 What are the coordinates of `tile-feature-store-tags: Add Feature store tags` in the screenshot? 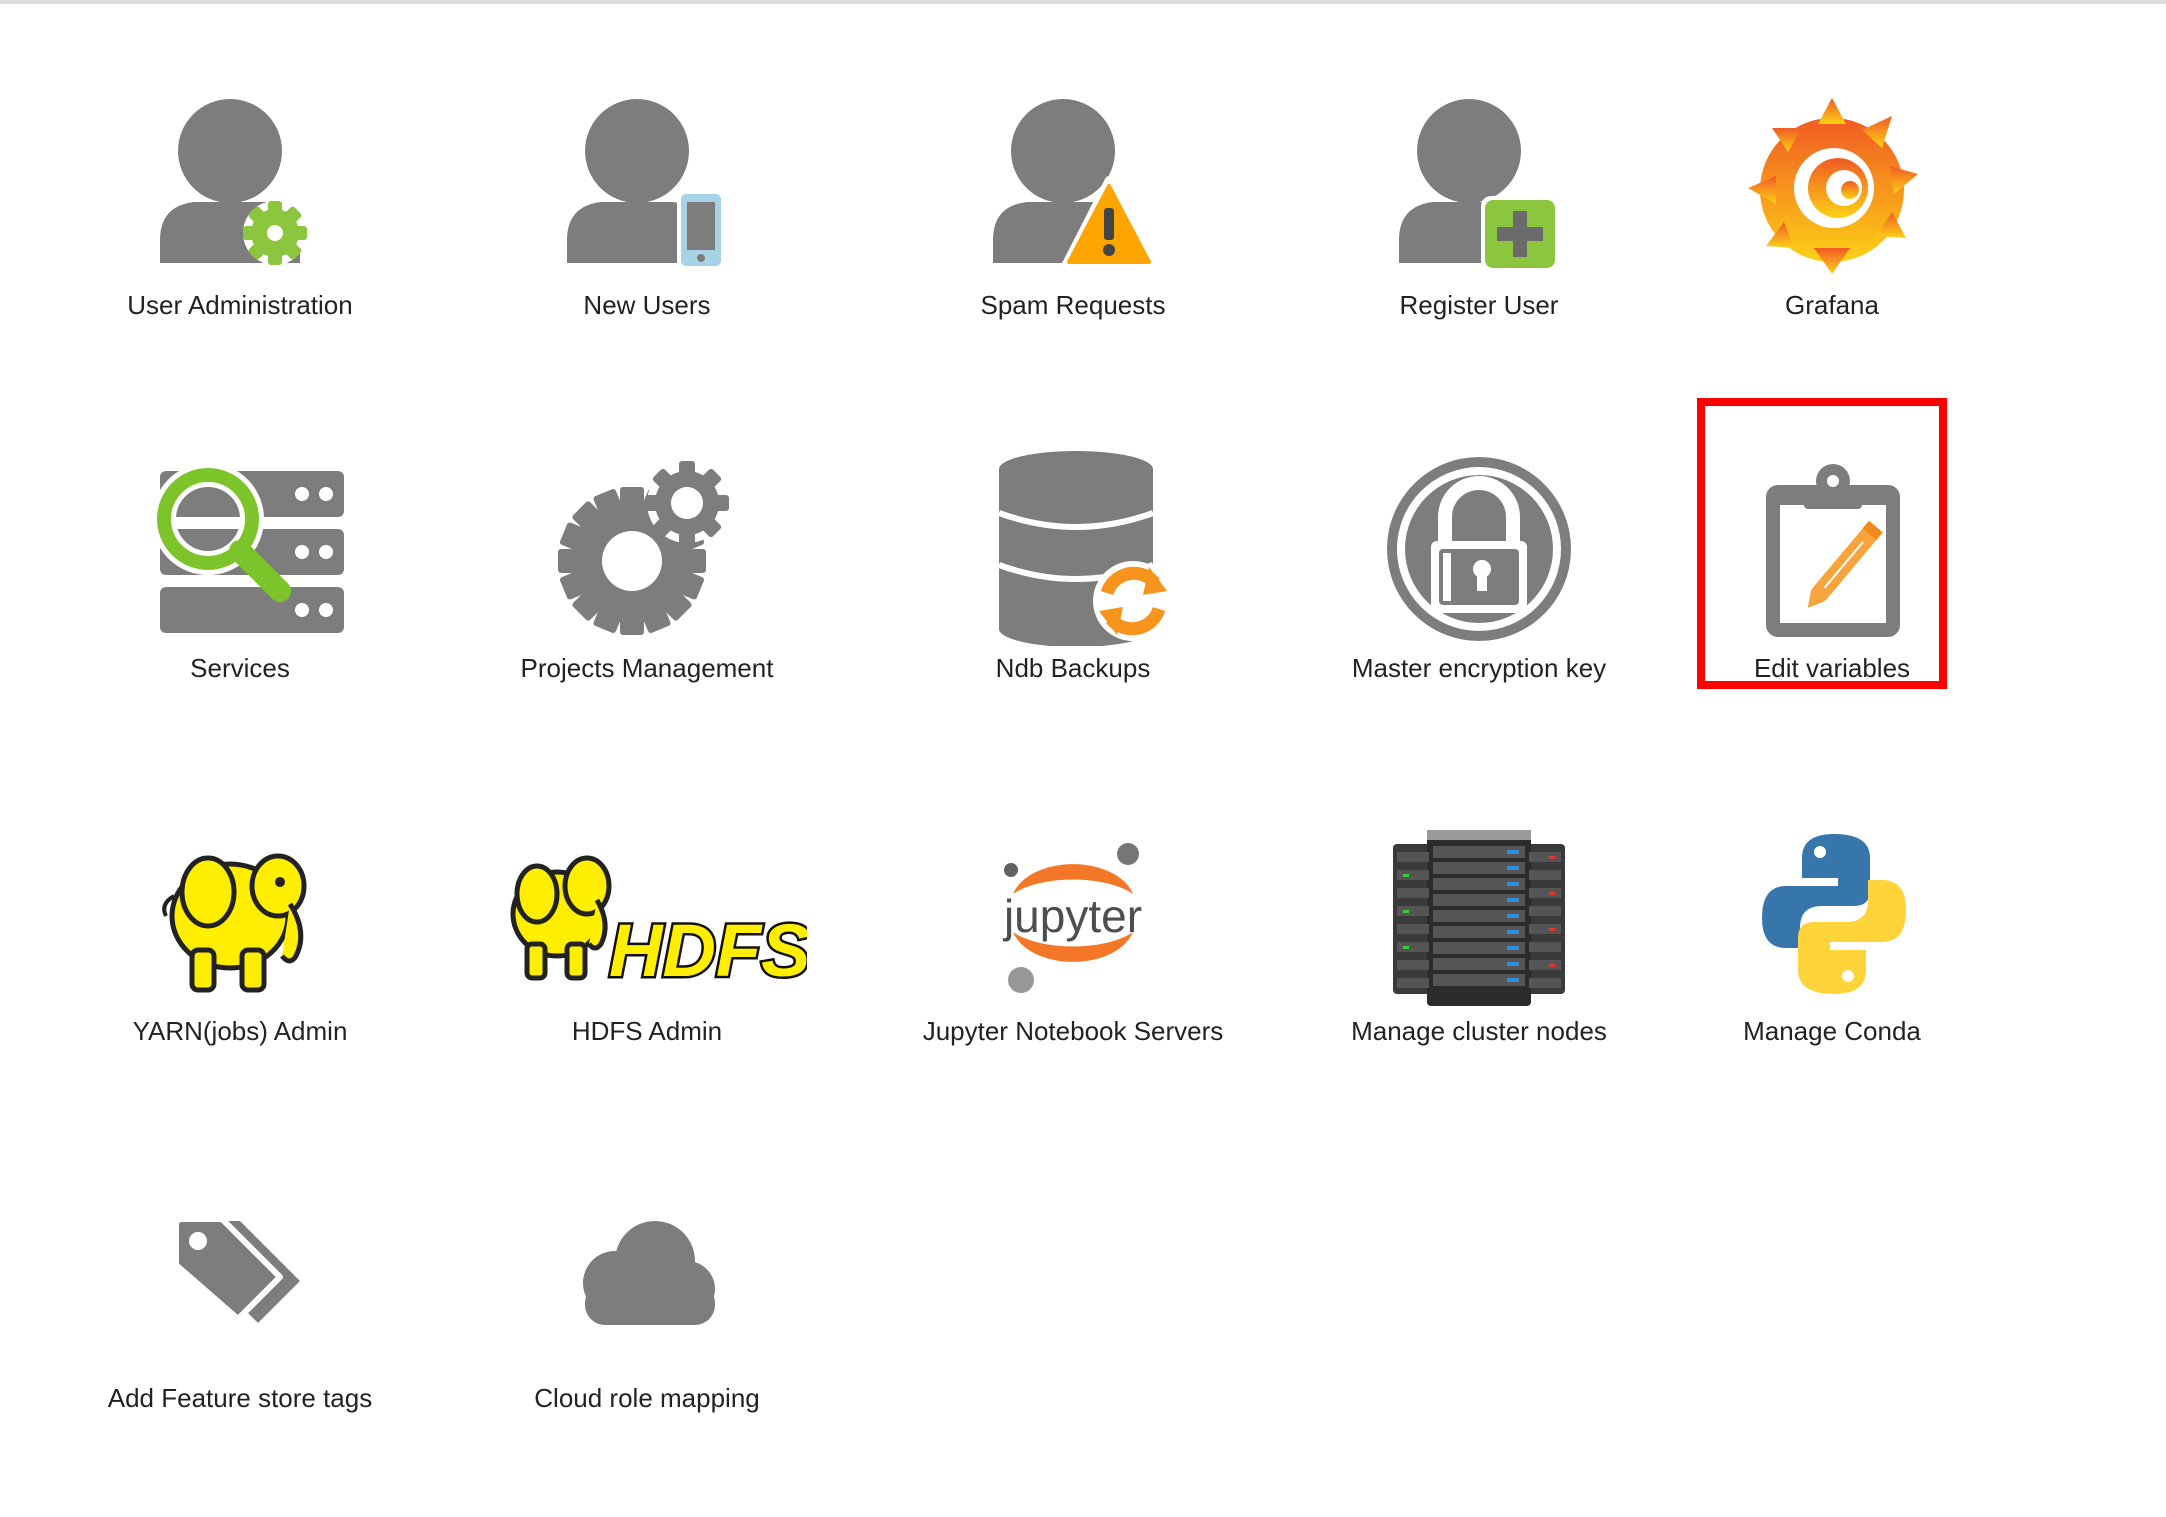 It's located at (240, 1276).